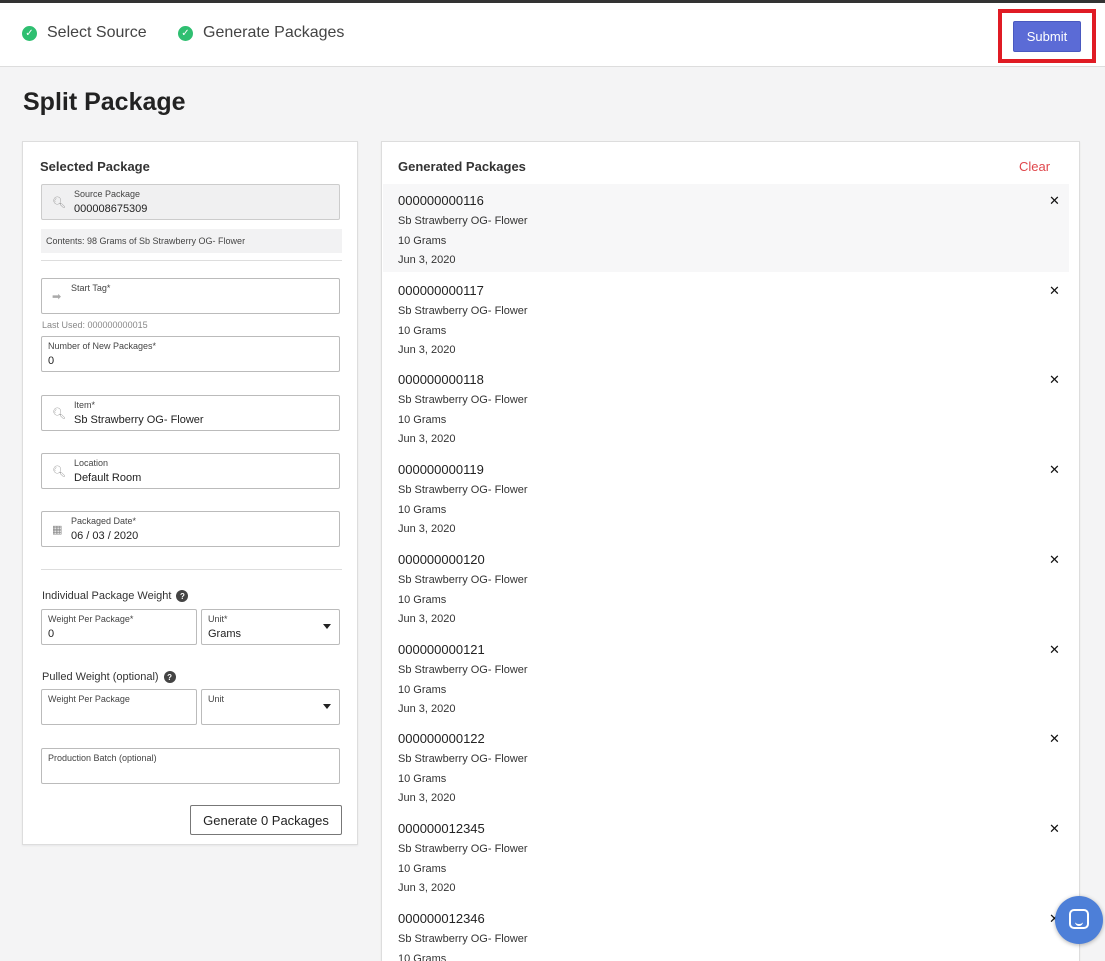 Image resolution: width=1105 pixels, height=961 pixels. Describe the element at coordinates (190, 413) in the screenshot. I see `item-field: 🔍︎ Item* Sb Strawberry OG- Flower` at that location.